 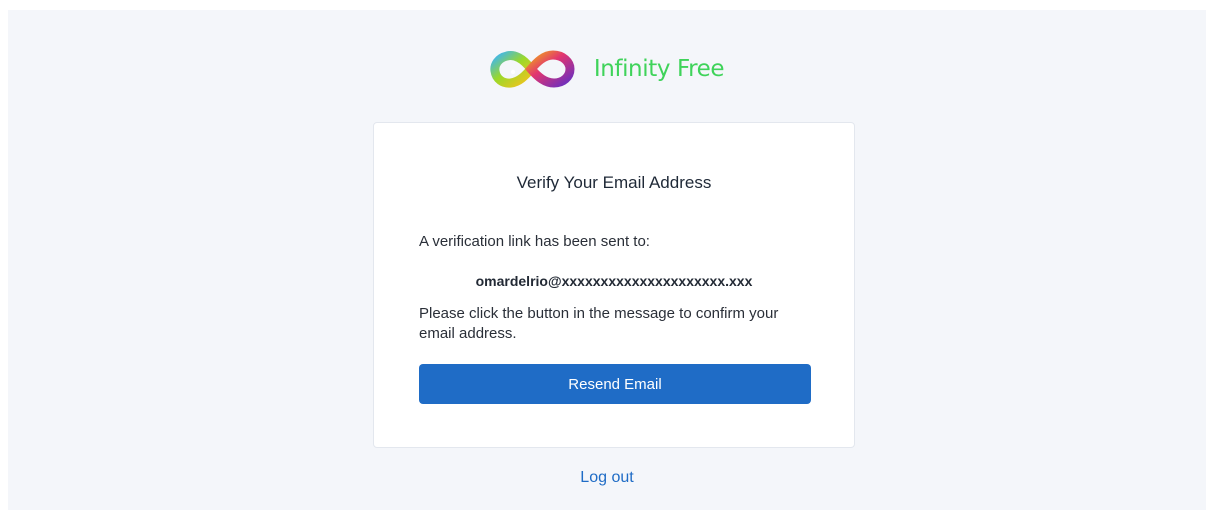 I want to click on logout-link: Log out, so click(x=607, y=478).